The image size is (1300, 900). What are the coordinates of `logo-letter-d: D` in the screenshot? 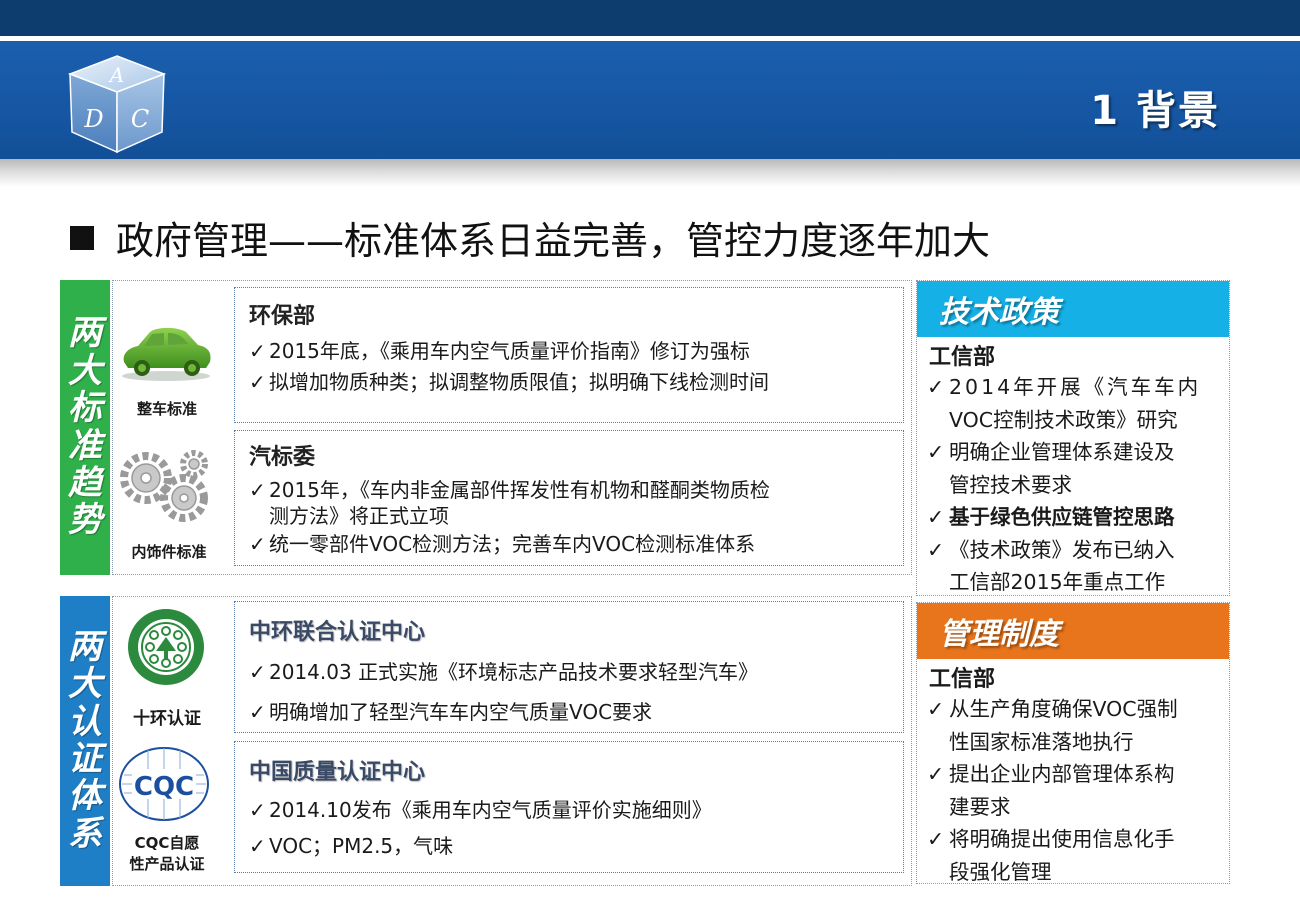 It's located at (93, 119).